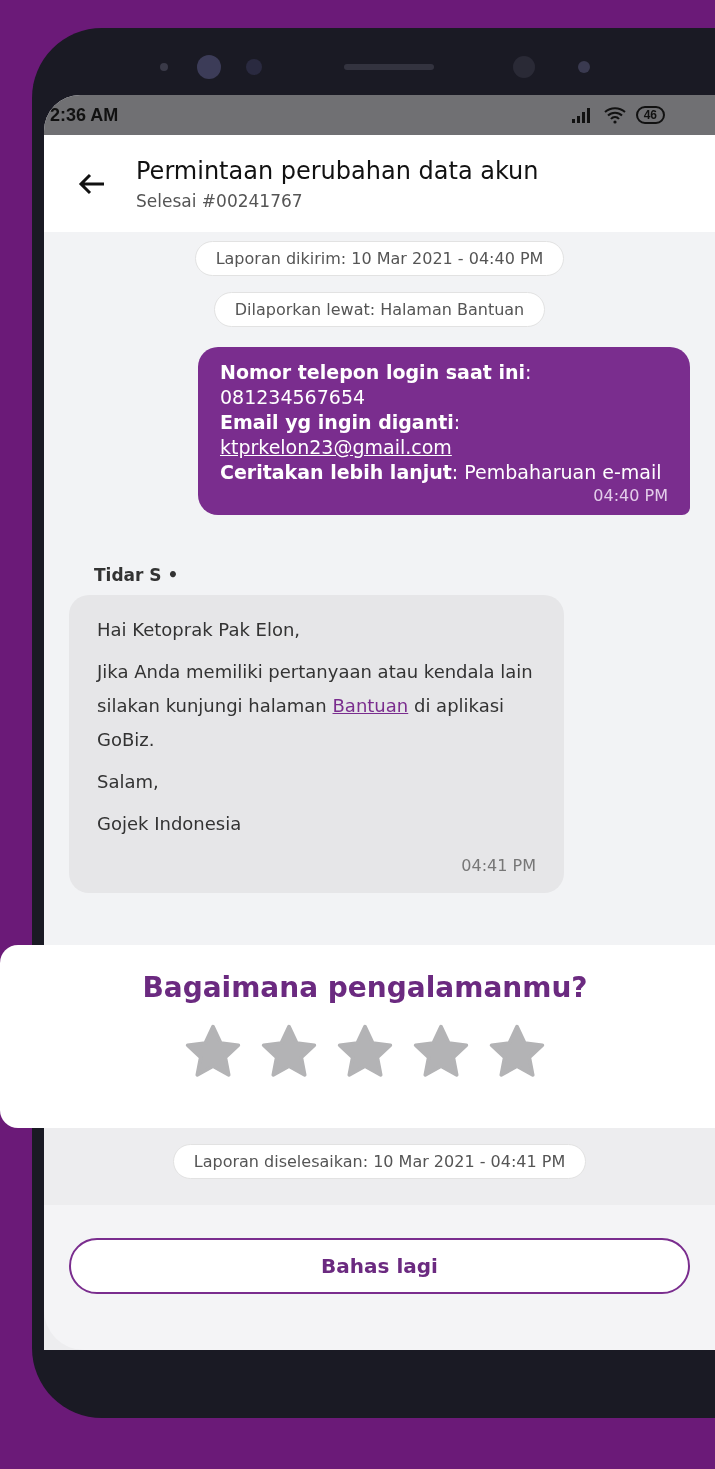 Image resolution: width=715 pixels, height=1469 pixels. What do you see at coordinates (136, 575) in the screenshot?
I see `sender-name: Tidar S •` at bounding box center [136, 575].